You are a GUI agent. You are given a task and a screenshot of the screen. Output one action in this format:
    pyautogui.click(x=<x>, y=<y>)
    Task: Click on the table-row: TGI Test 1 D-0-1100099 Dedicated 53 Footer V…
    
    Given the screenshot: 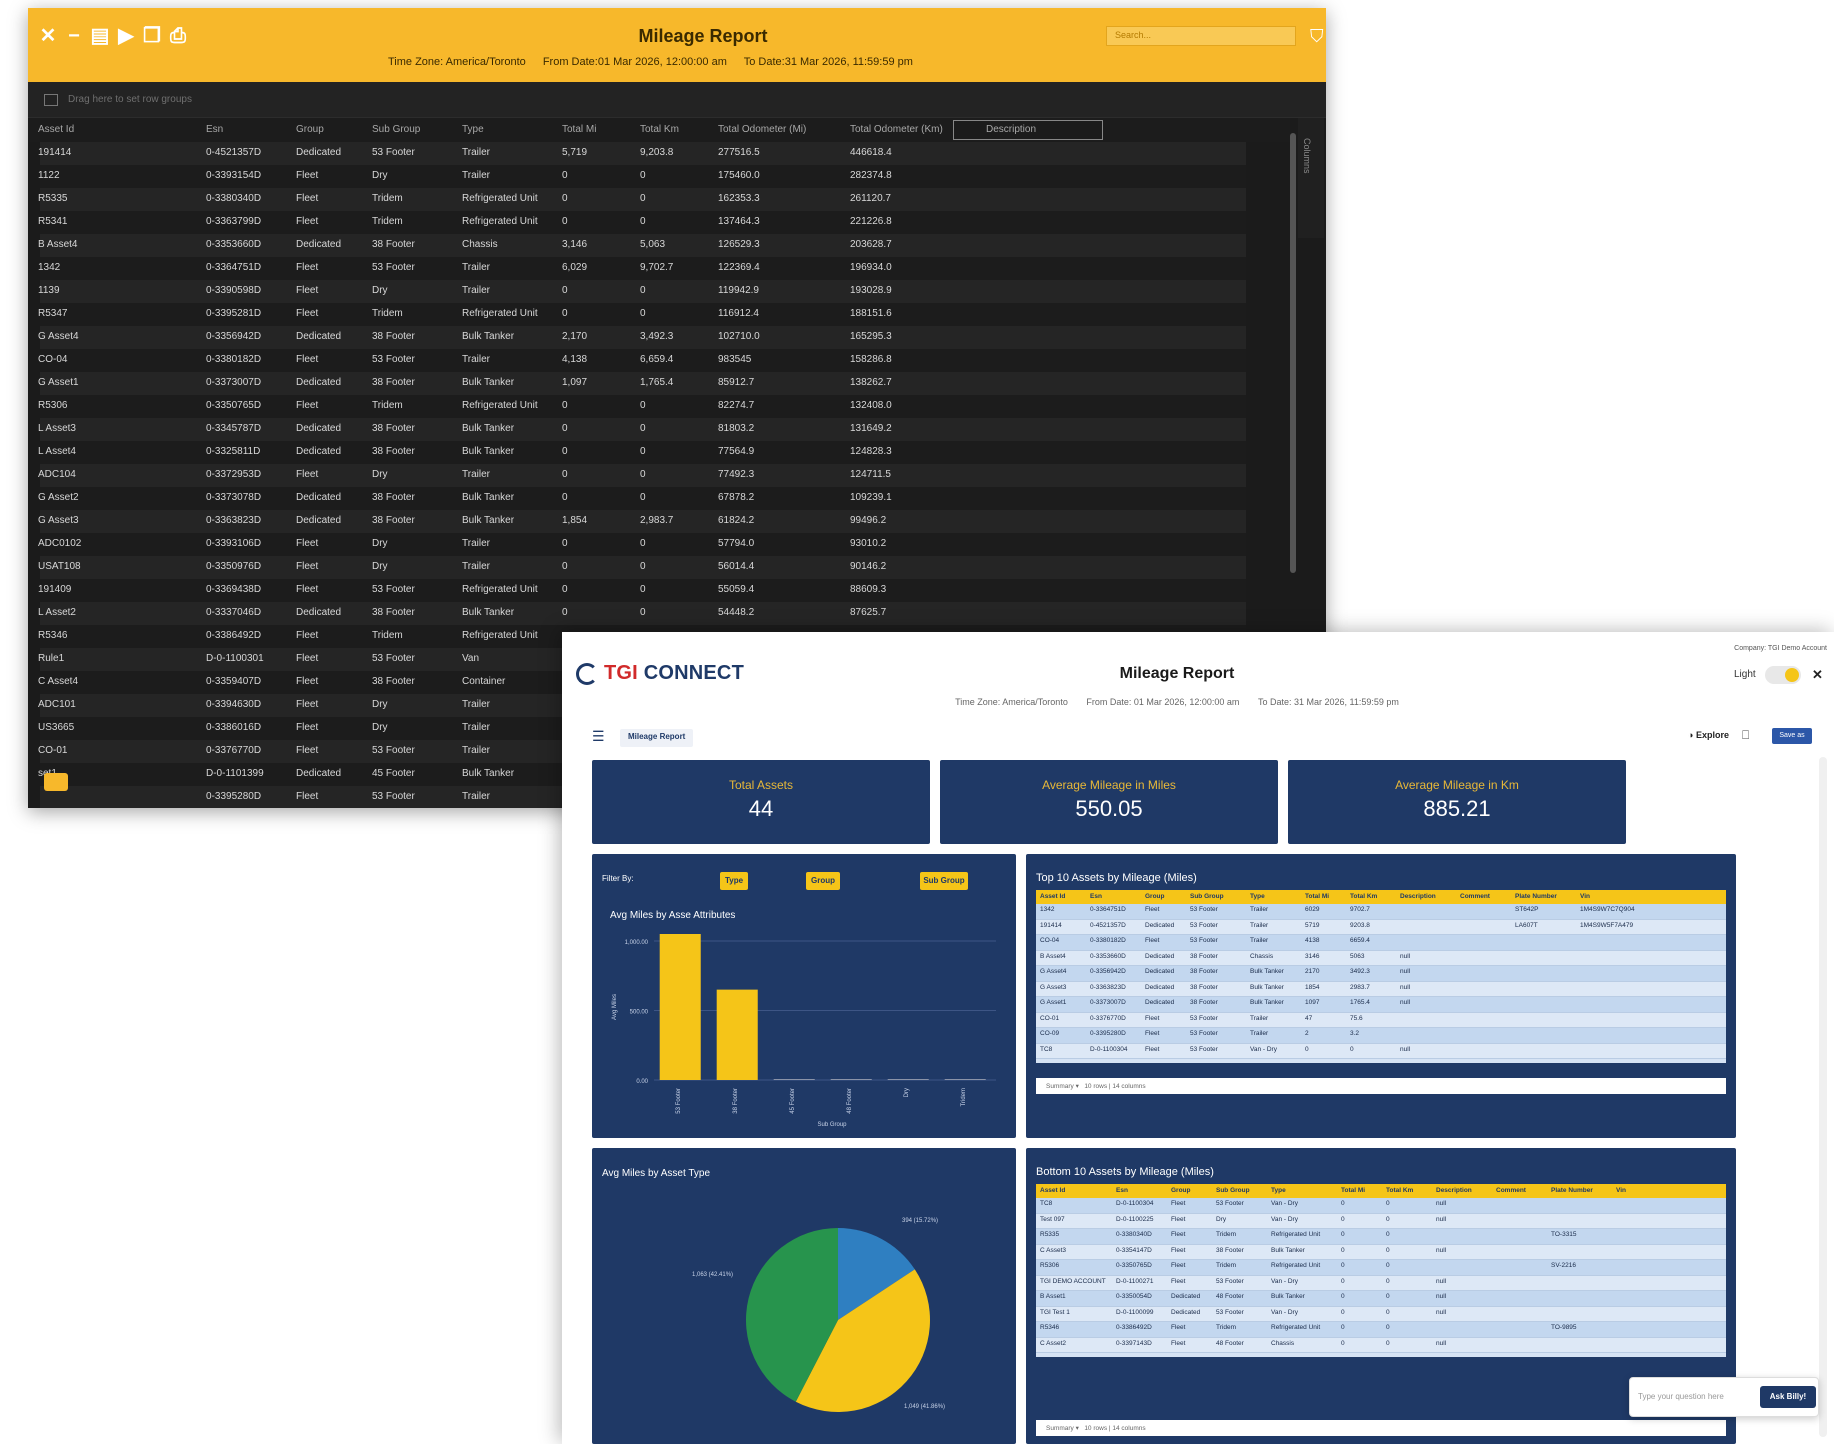 What is the action you would take?
    pyautogui.click(x=1381, y=1314)
    